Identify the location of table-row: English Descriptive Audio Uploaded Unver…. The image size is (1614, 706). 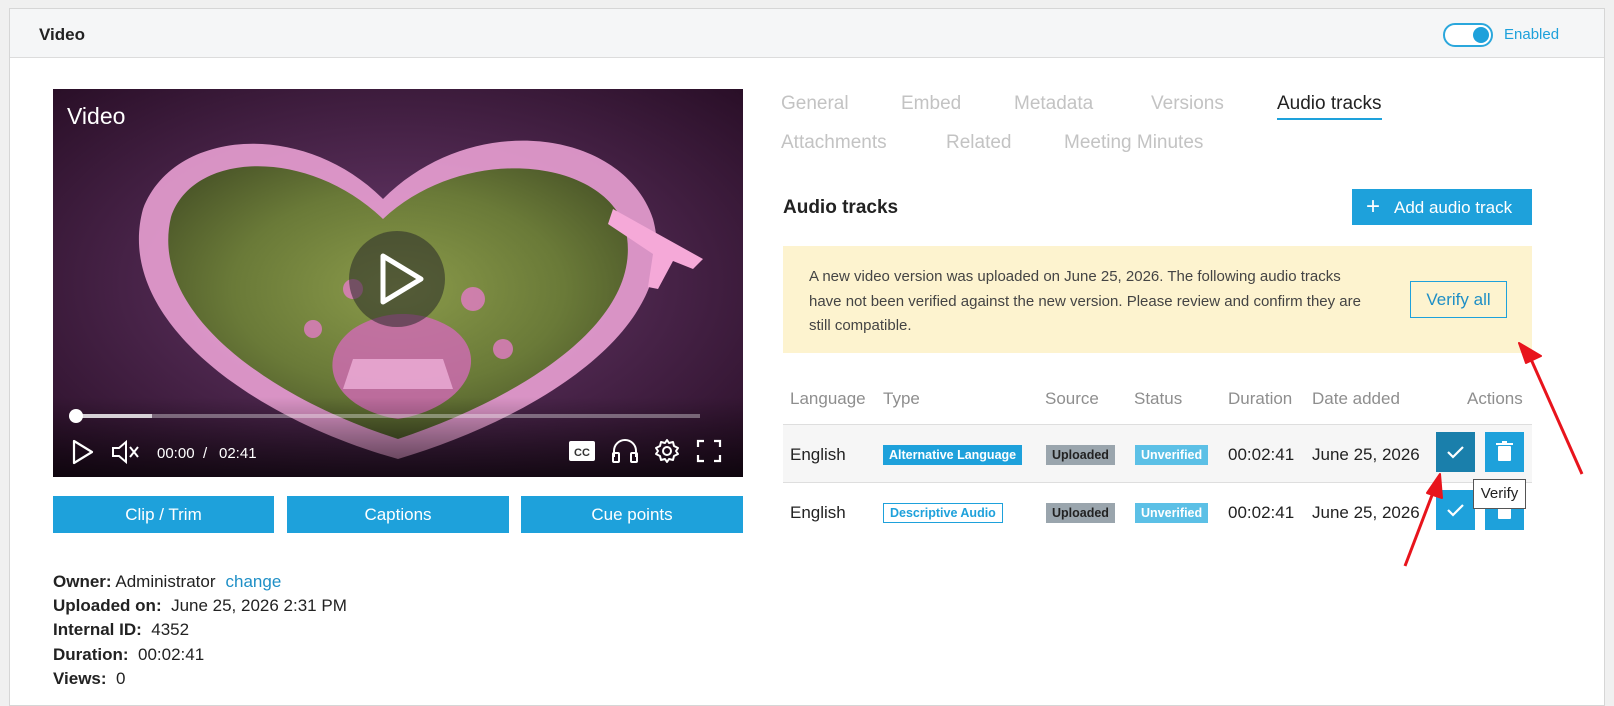
(1157, 511).